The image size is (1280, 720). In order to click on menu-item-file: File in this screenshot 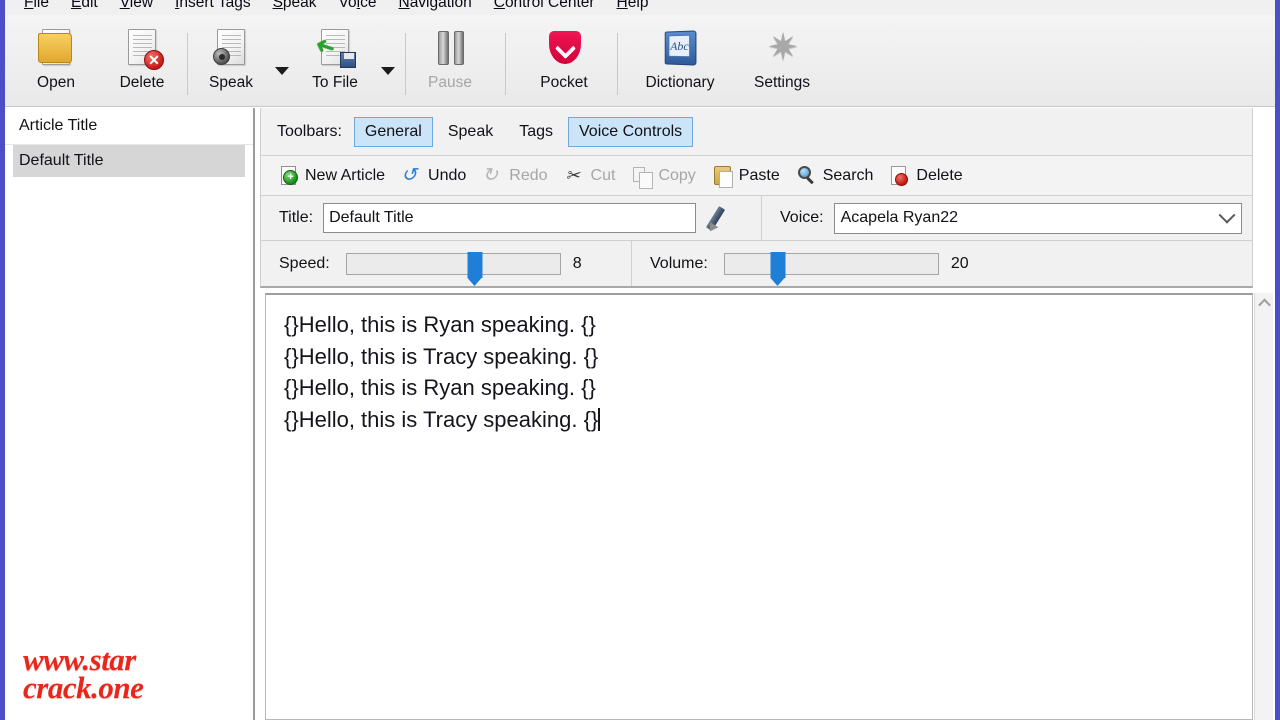, I will do `click(36, 7)`.